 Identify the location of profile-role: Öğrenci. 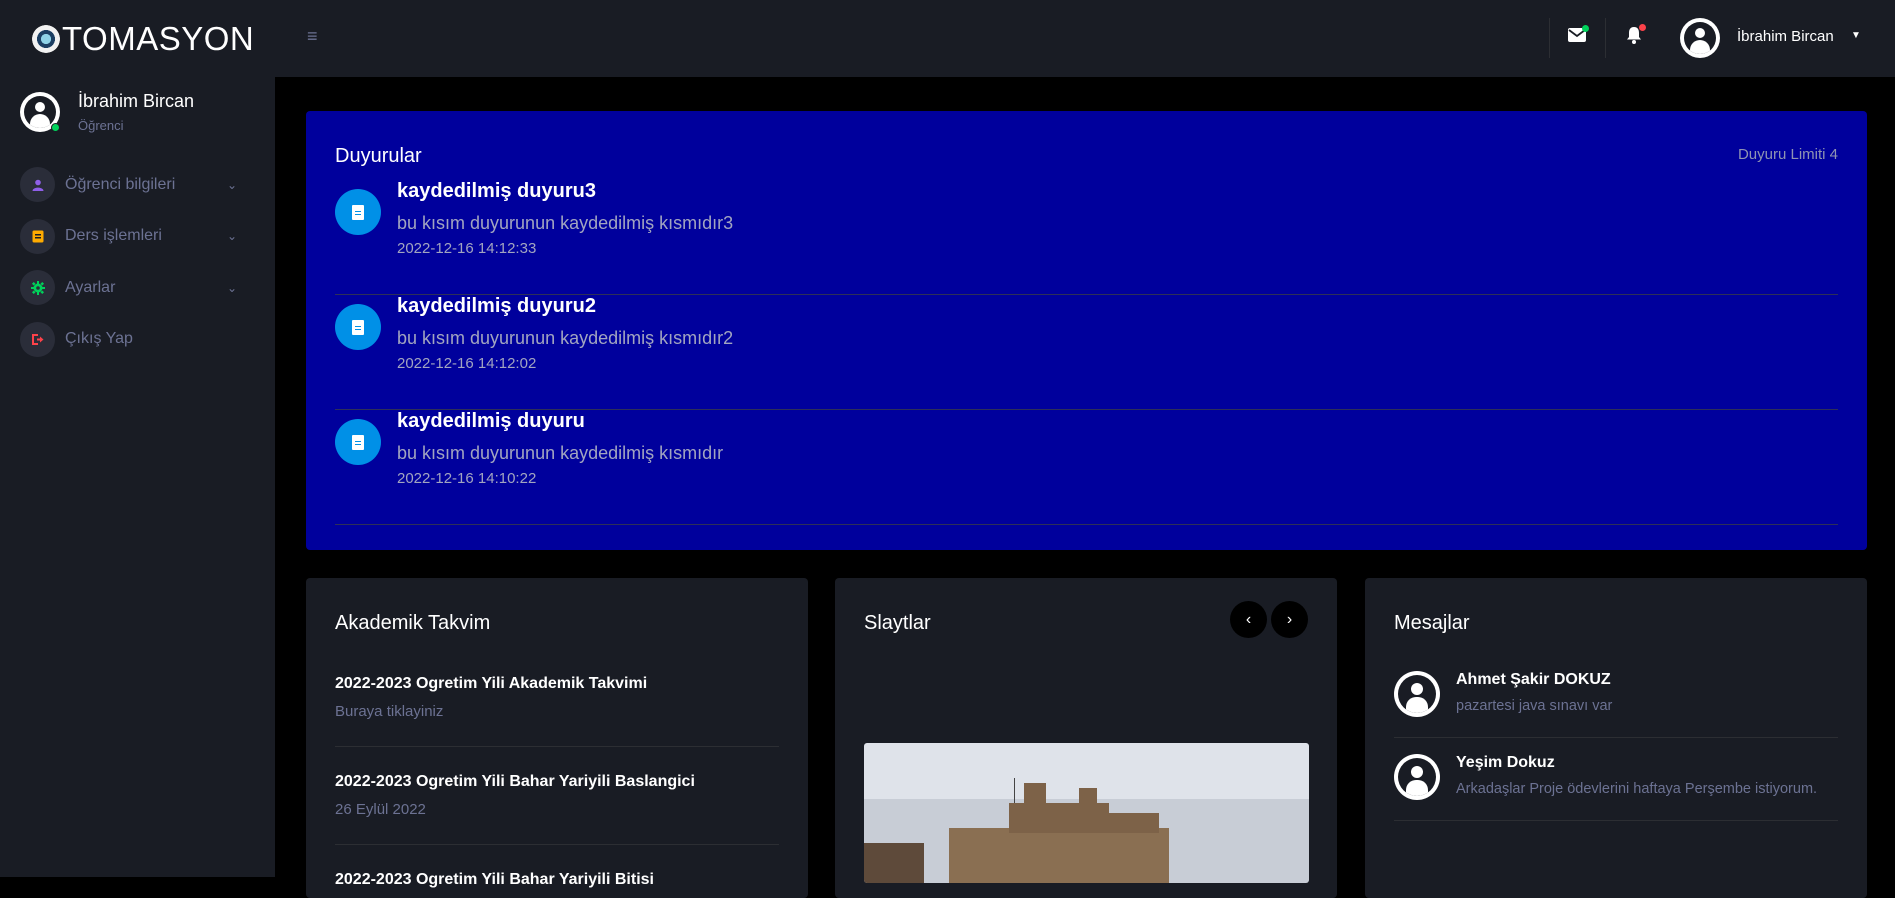
(101, 125).